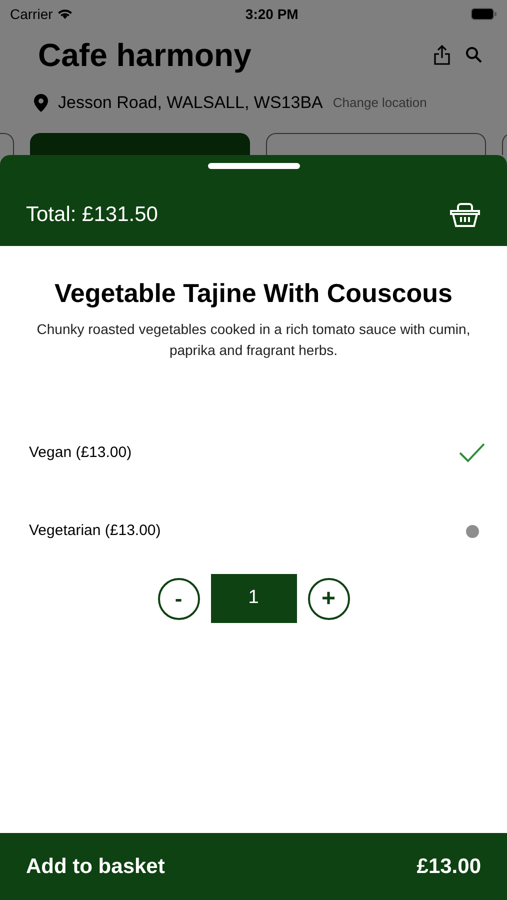 The width and height of the screenshot is (507, 900). Describe the element at coordinates (483, 14) in the screenshot. I see `battery-icon` at that location.